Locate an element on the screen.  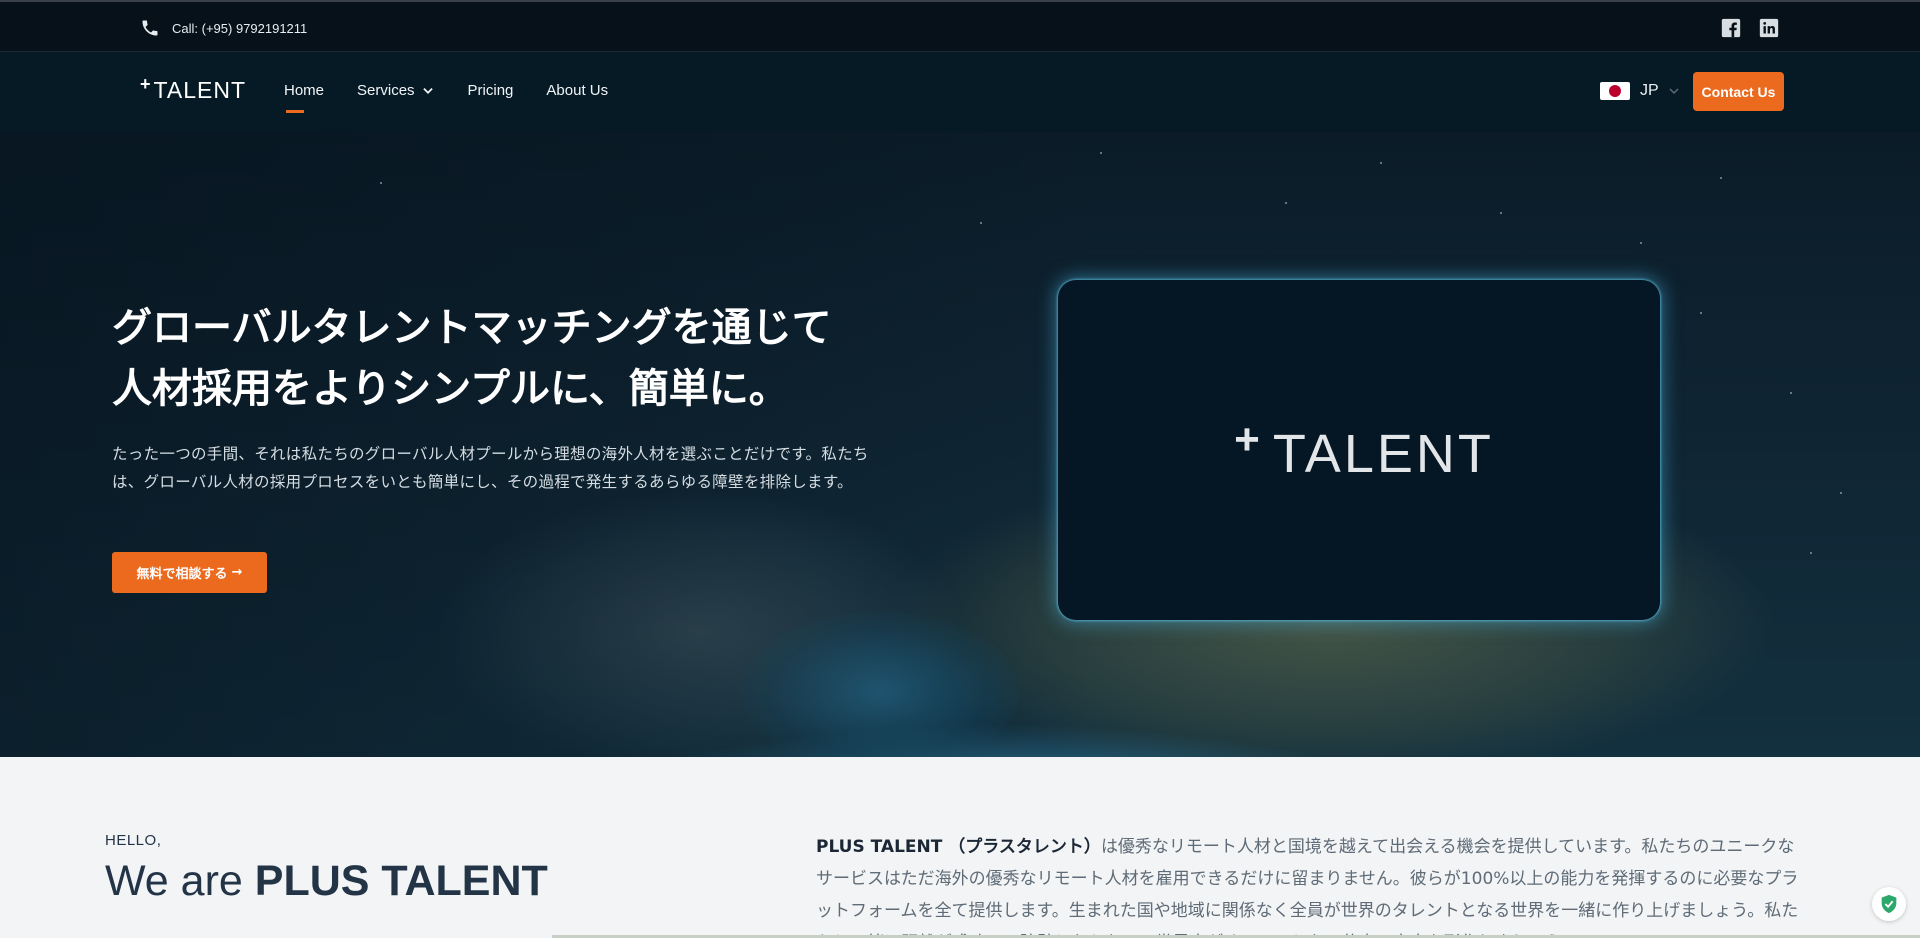
caret-down-icon is located at coordinates (1674, 91).